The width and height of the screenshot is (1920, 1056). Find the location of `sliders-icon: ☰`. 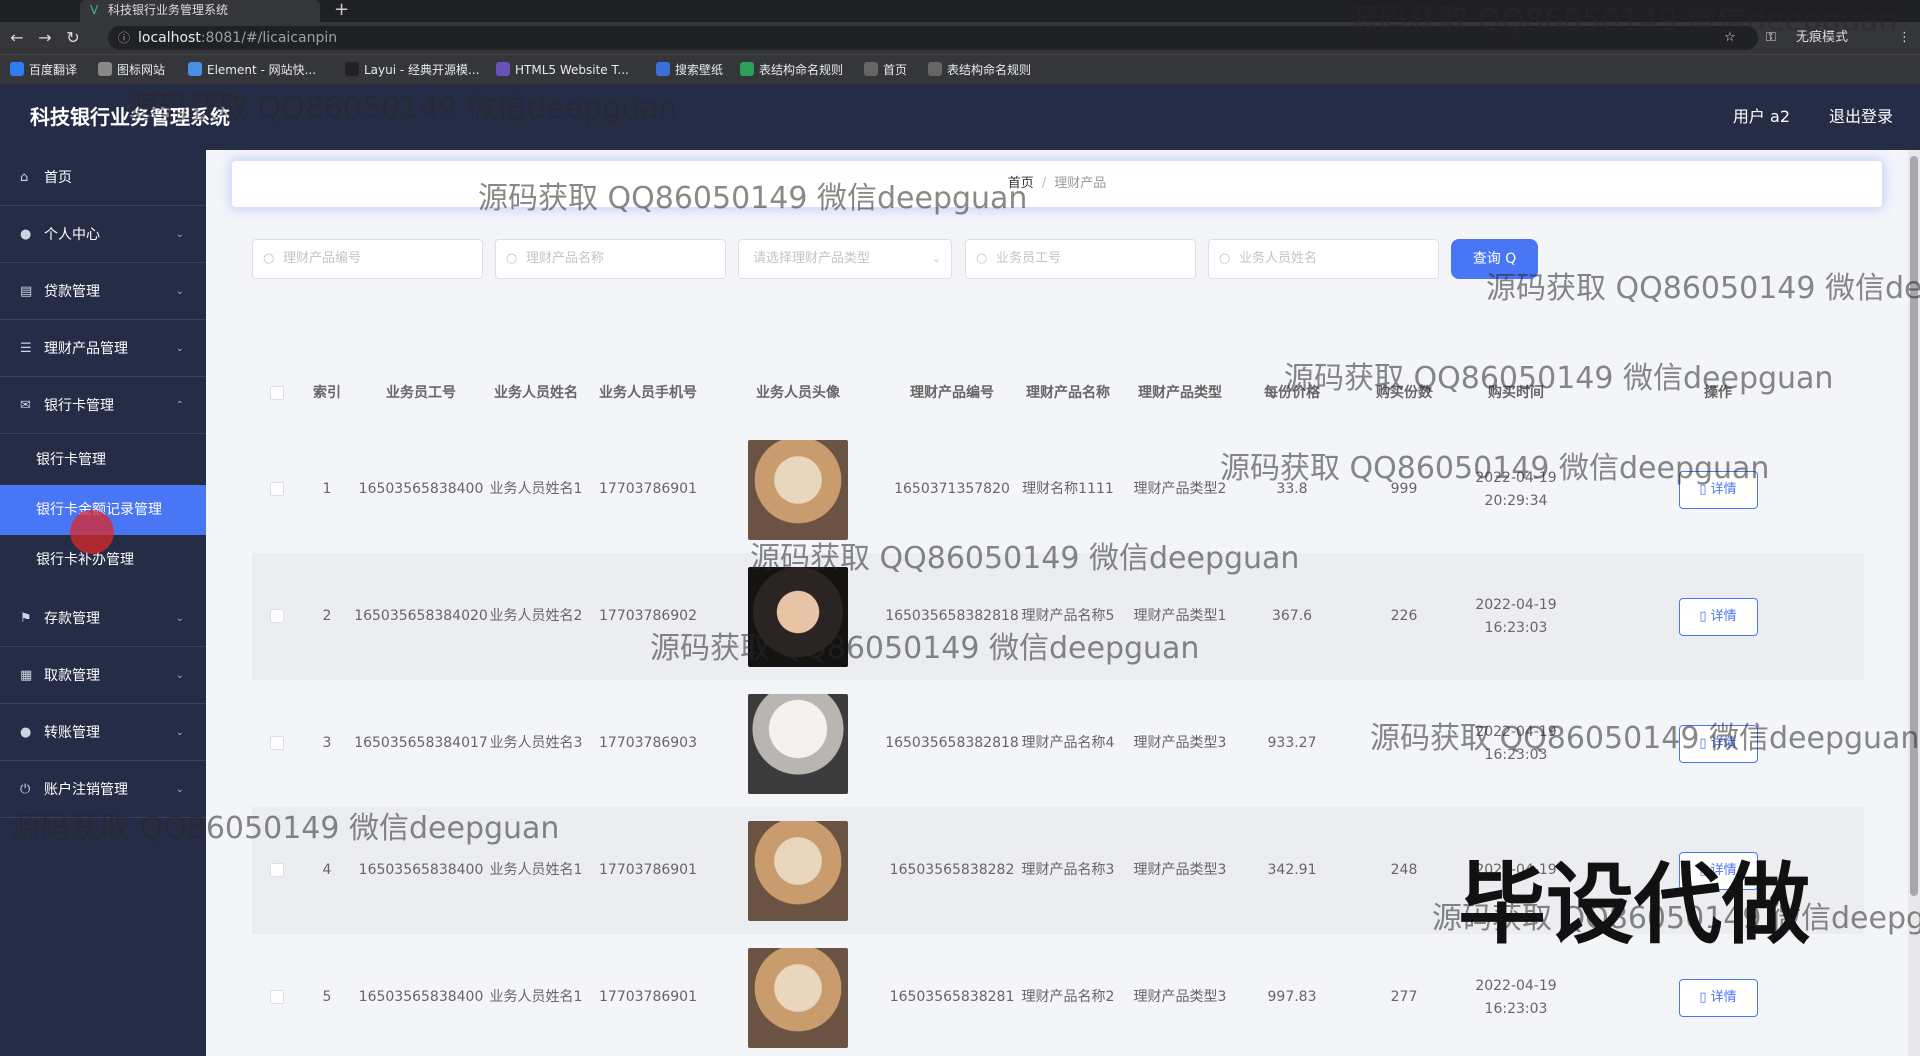

sliders-icon: ☰ is located at coordinates (26, 348).